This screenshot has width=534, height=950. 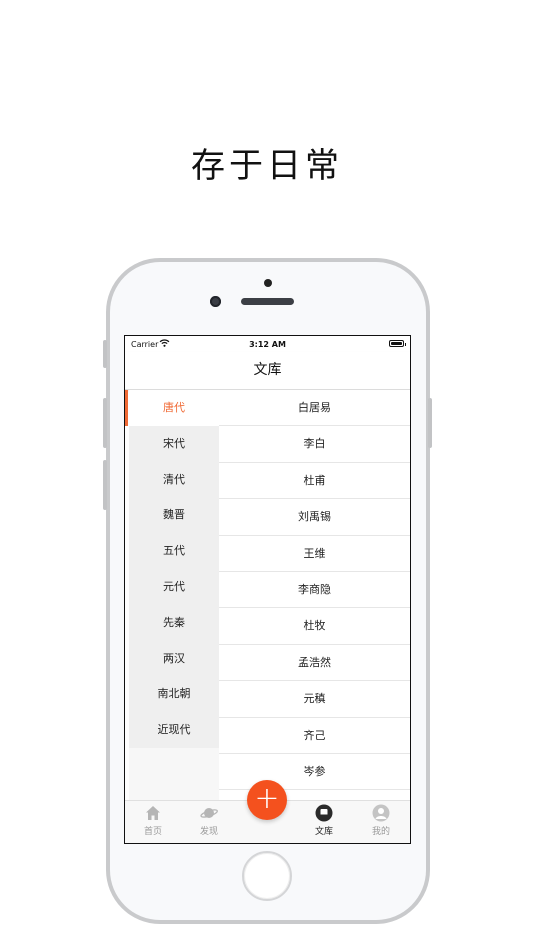 What do you see at coordinates (208, 832) in the screenshot?
I see `tab-discover-label: 发现` at bounding box center [208, 832].